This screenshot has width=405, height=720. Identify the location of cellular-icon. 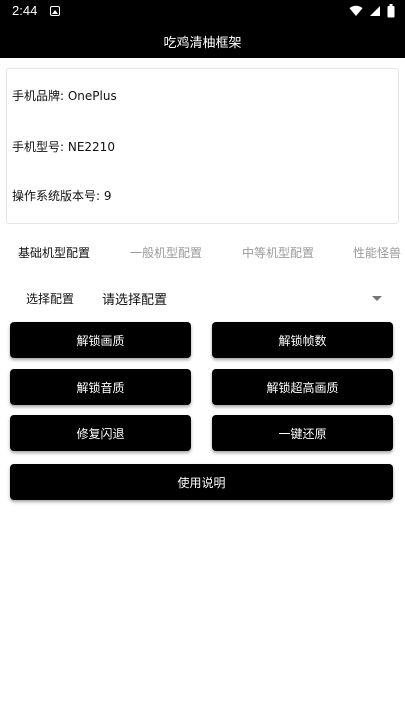
(375, 11).